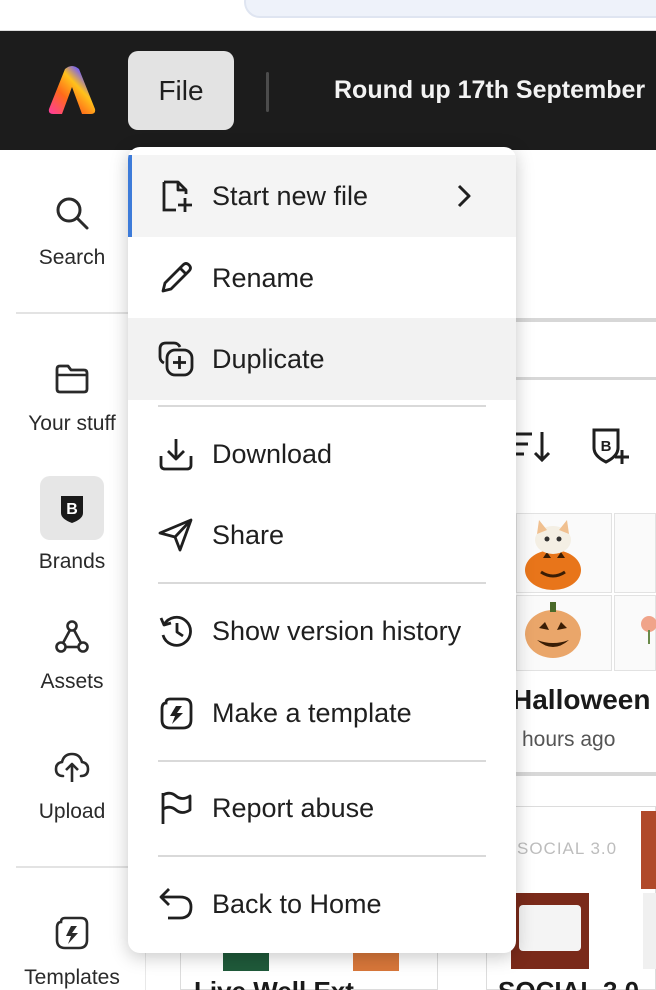  Describe the element at coordinates (293, 807) in the screenshot. I see `menu-item-label: Report abuse` at that location.